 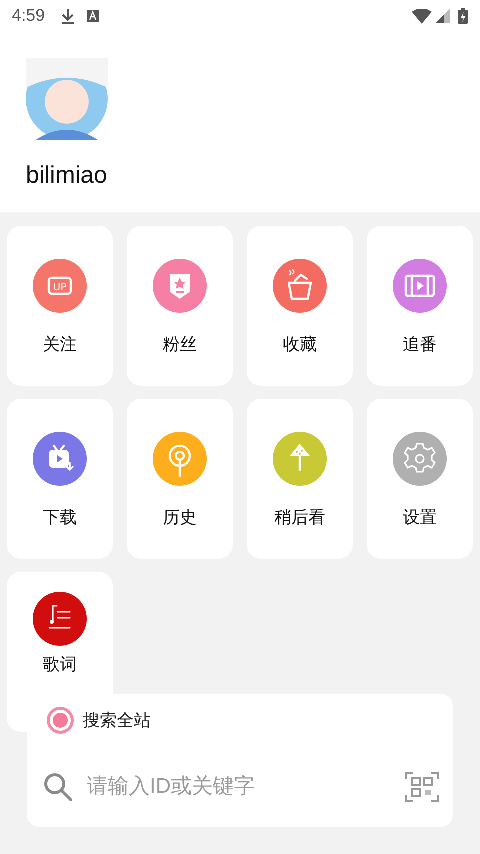 I want to click on menu-tile: UP 关注, so click(x=60, y=306).